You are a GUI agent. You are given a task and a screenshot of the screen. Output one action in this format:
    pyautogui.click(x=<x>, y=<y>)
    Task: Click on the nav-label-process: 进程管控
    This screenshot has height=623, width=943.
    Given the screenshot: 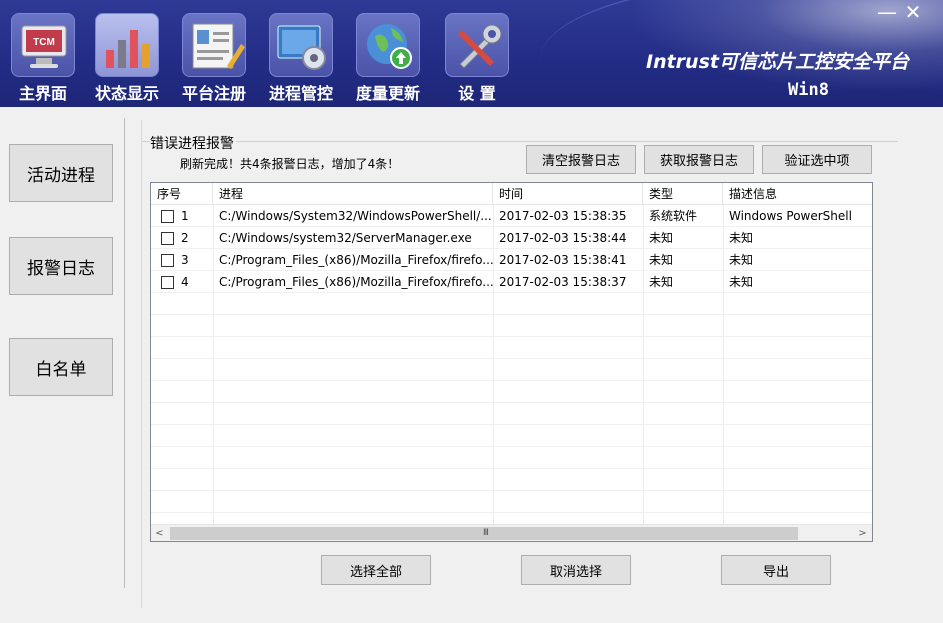 What is the action you would take?
    pyautogui.click(x=300, y=93)
    